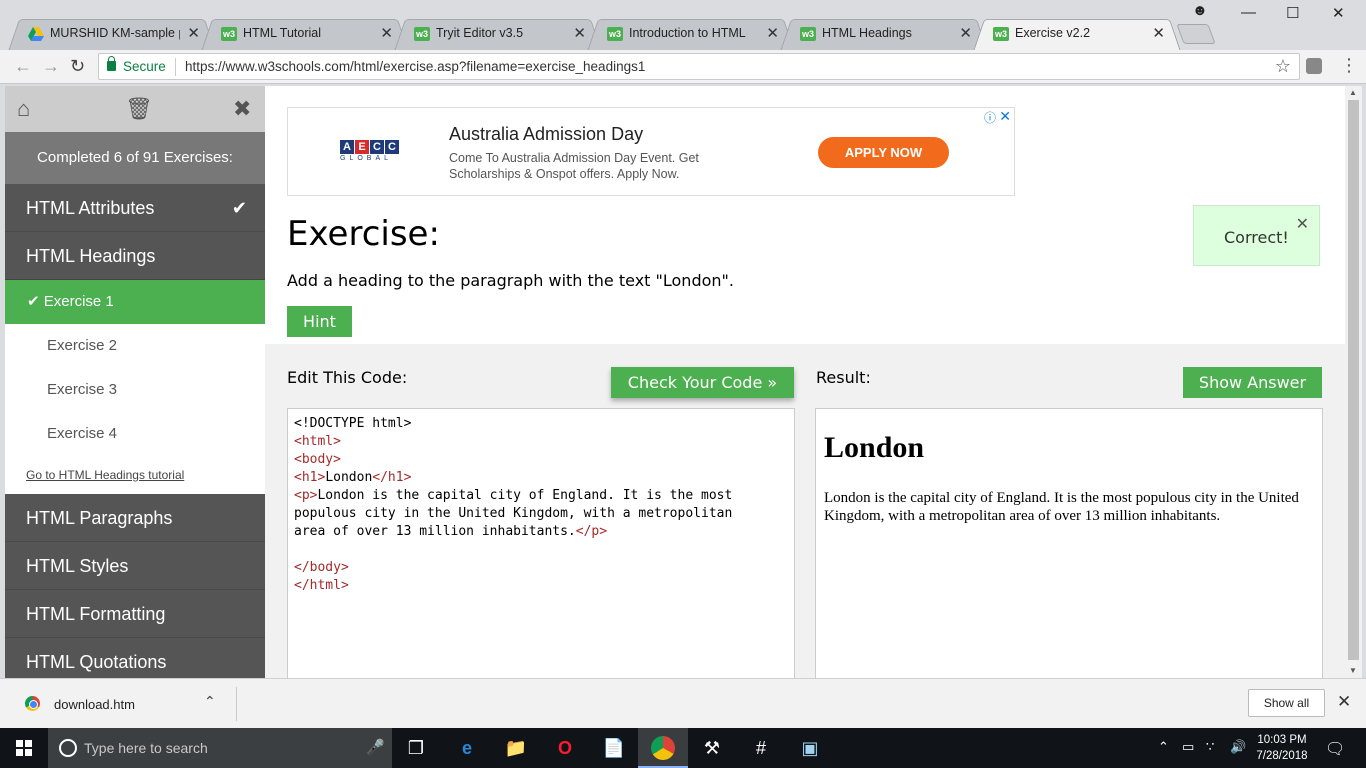 The height and width of the screenshot is (768, 1366). What do you see at coordinates (467, 748) in the screenshot?
I see `edge-icon: e` at bounding box center [467, 748].